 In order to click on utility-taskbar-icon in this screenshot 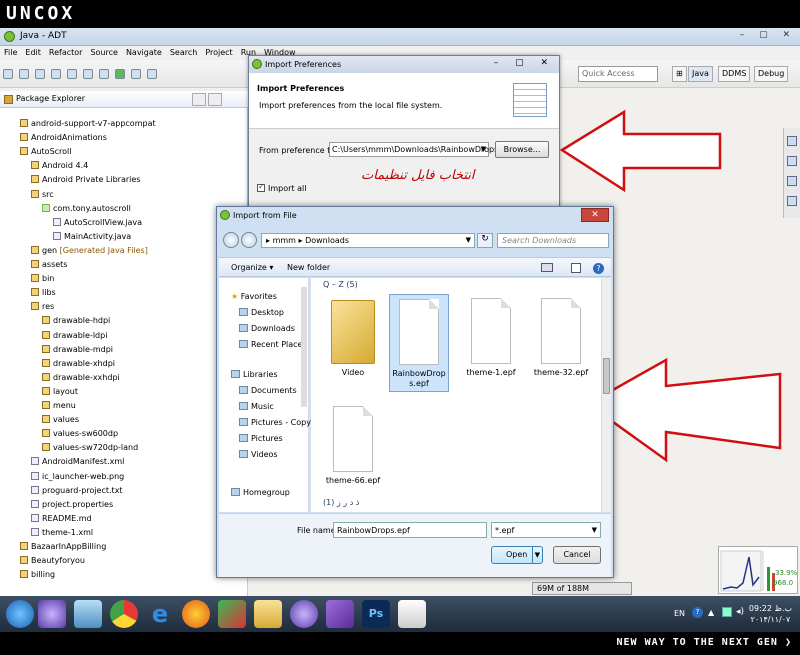, I will do `click(232, 614)`.